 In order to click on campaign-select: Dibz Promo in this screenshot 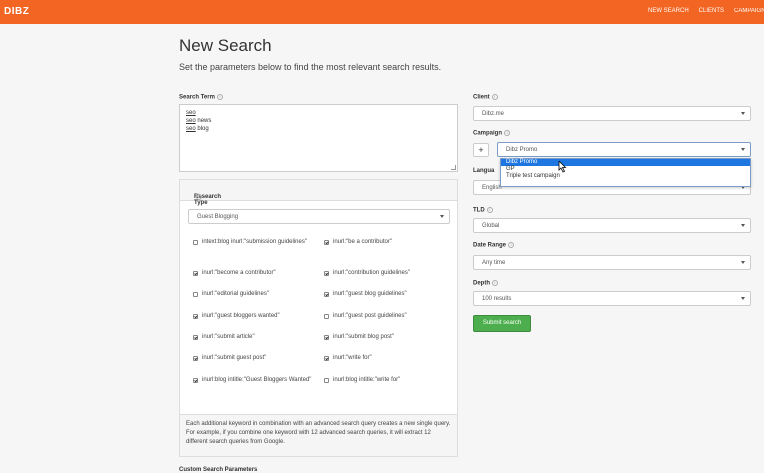, I will do `click(624, 149)`.